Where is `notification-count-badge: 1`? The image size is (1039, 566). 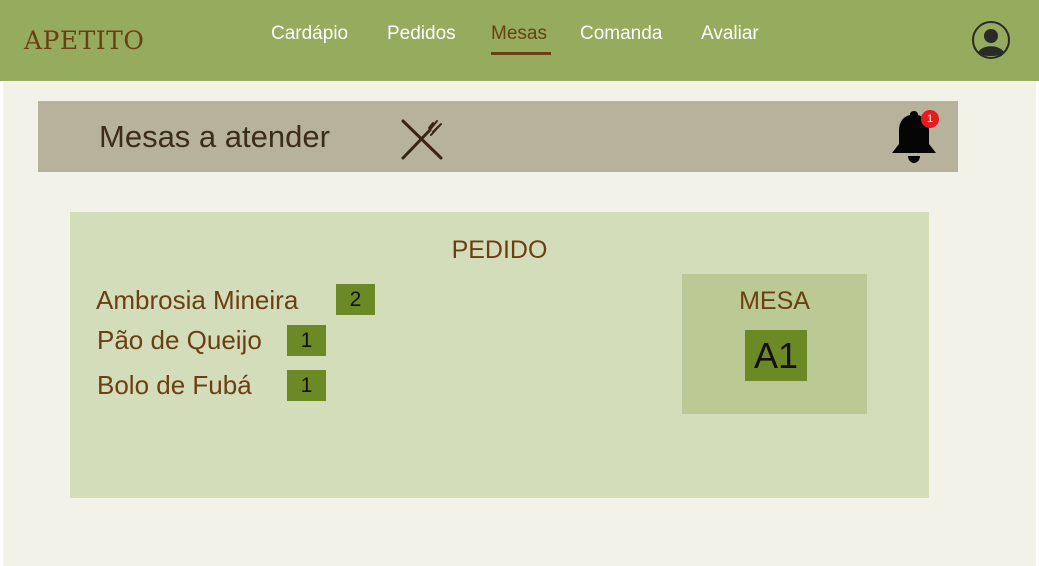
notification-count-badge: 1 is located at coordinates (930, 119).